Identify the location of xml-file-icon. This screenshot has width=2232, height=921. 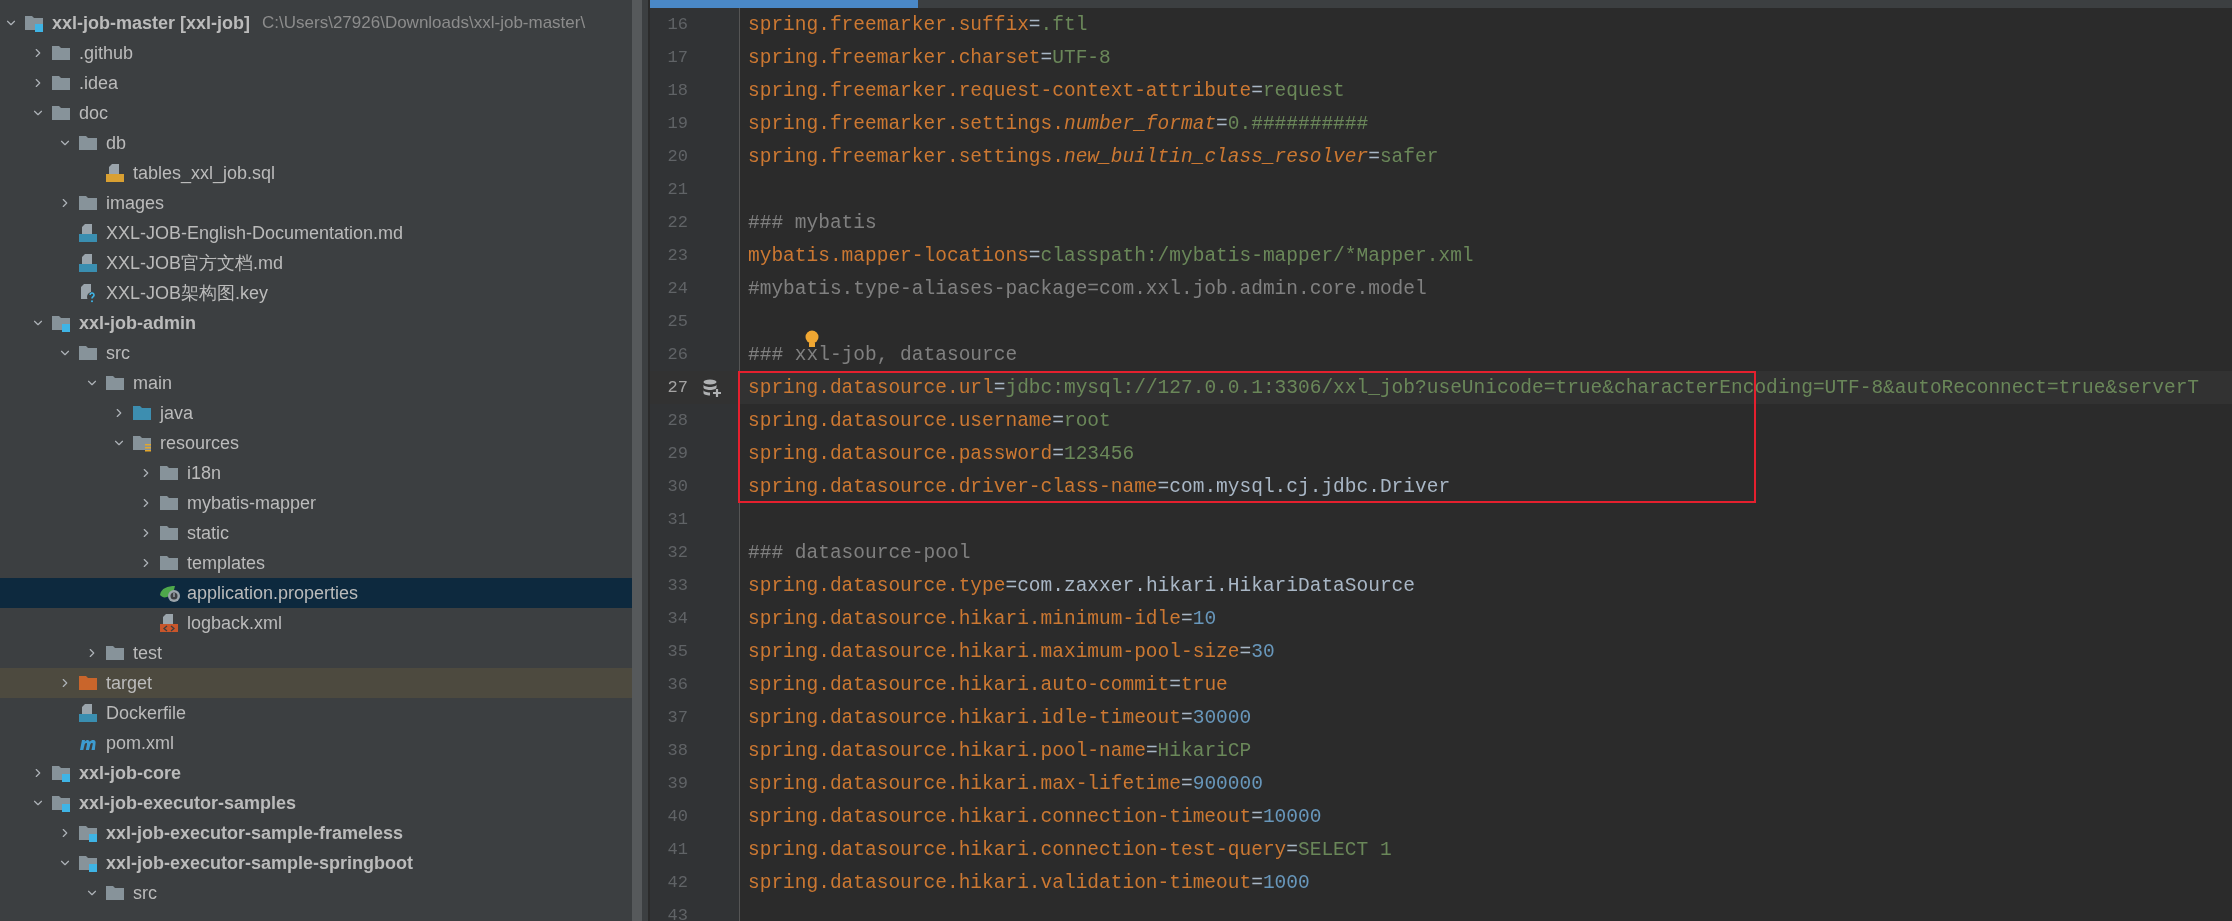
(169, 623).